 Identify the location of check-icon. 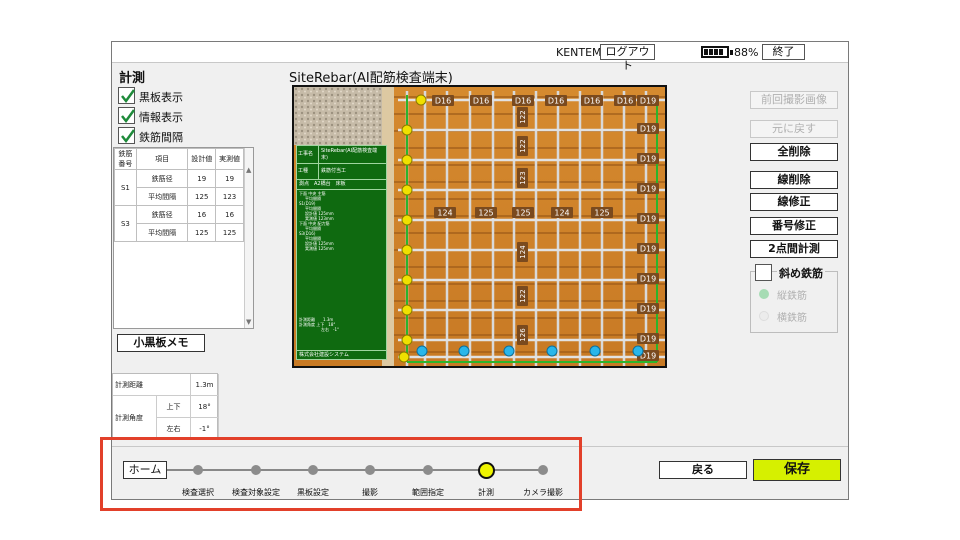
(128, 96).